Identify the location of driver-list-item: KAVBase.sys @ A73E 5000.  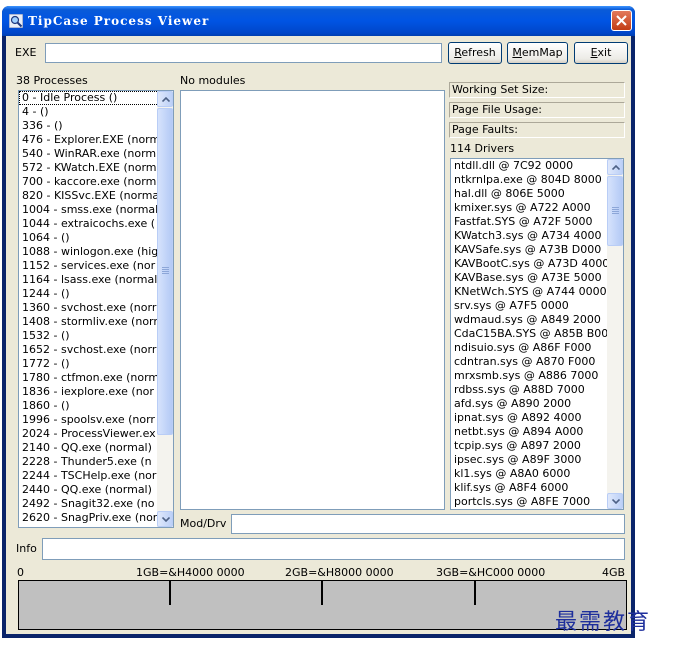
(537, 278).